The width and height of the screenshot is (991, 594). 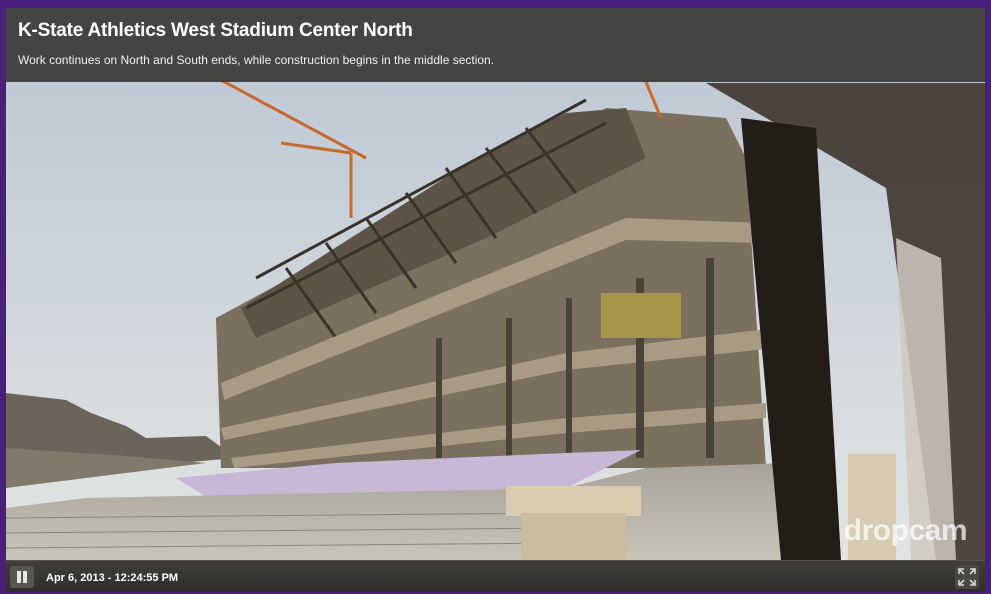 What do you see at coordinates (905, 530) in the screenshot?
I see `dropcam-watermark: dropcam` at bounding box center [905, 530].